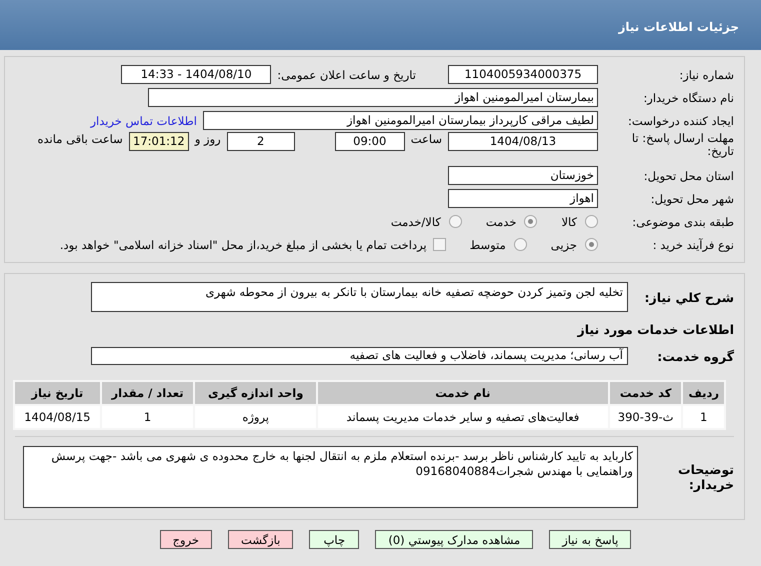  Describe the element at coordinates (196, 74) in the screenshot. I see `announce-date-field: 1404/08/10 - 14:33` at that location.